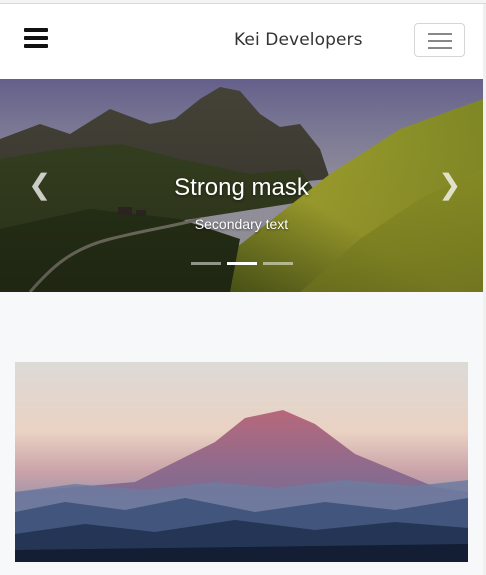 This screenshot has height=575, width=486. I want to click on carousel-indicators, so click(243, 264).